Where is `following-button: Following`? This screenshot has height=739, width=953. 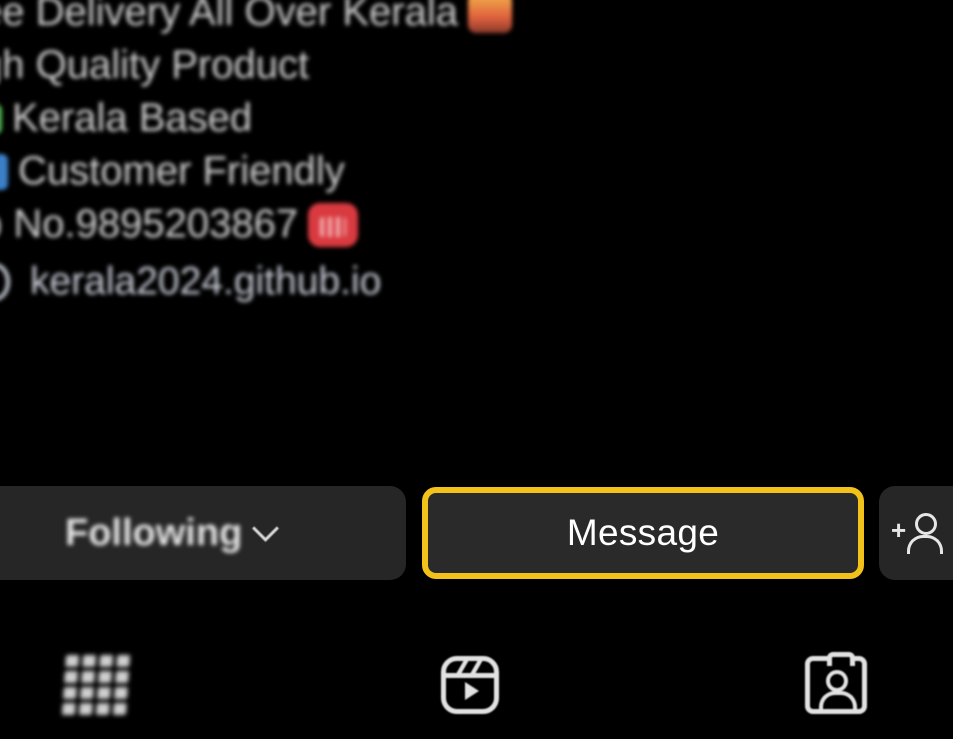 following-button: Following is located at coordinates (203, 533).